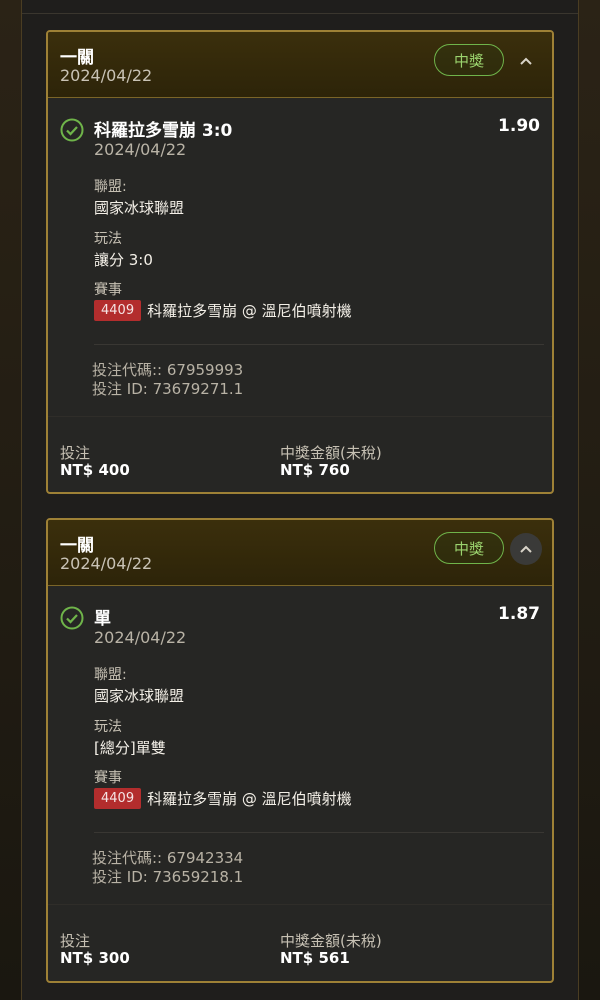 This screenshot has height=1000, width=600. I want to click on payout-value: NT$ 561, so click(315, 958).